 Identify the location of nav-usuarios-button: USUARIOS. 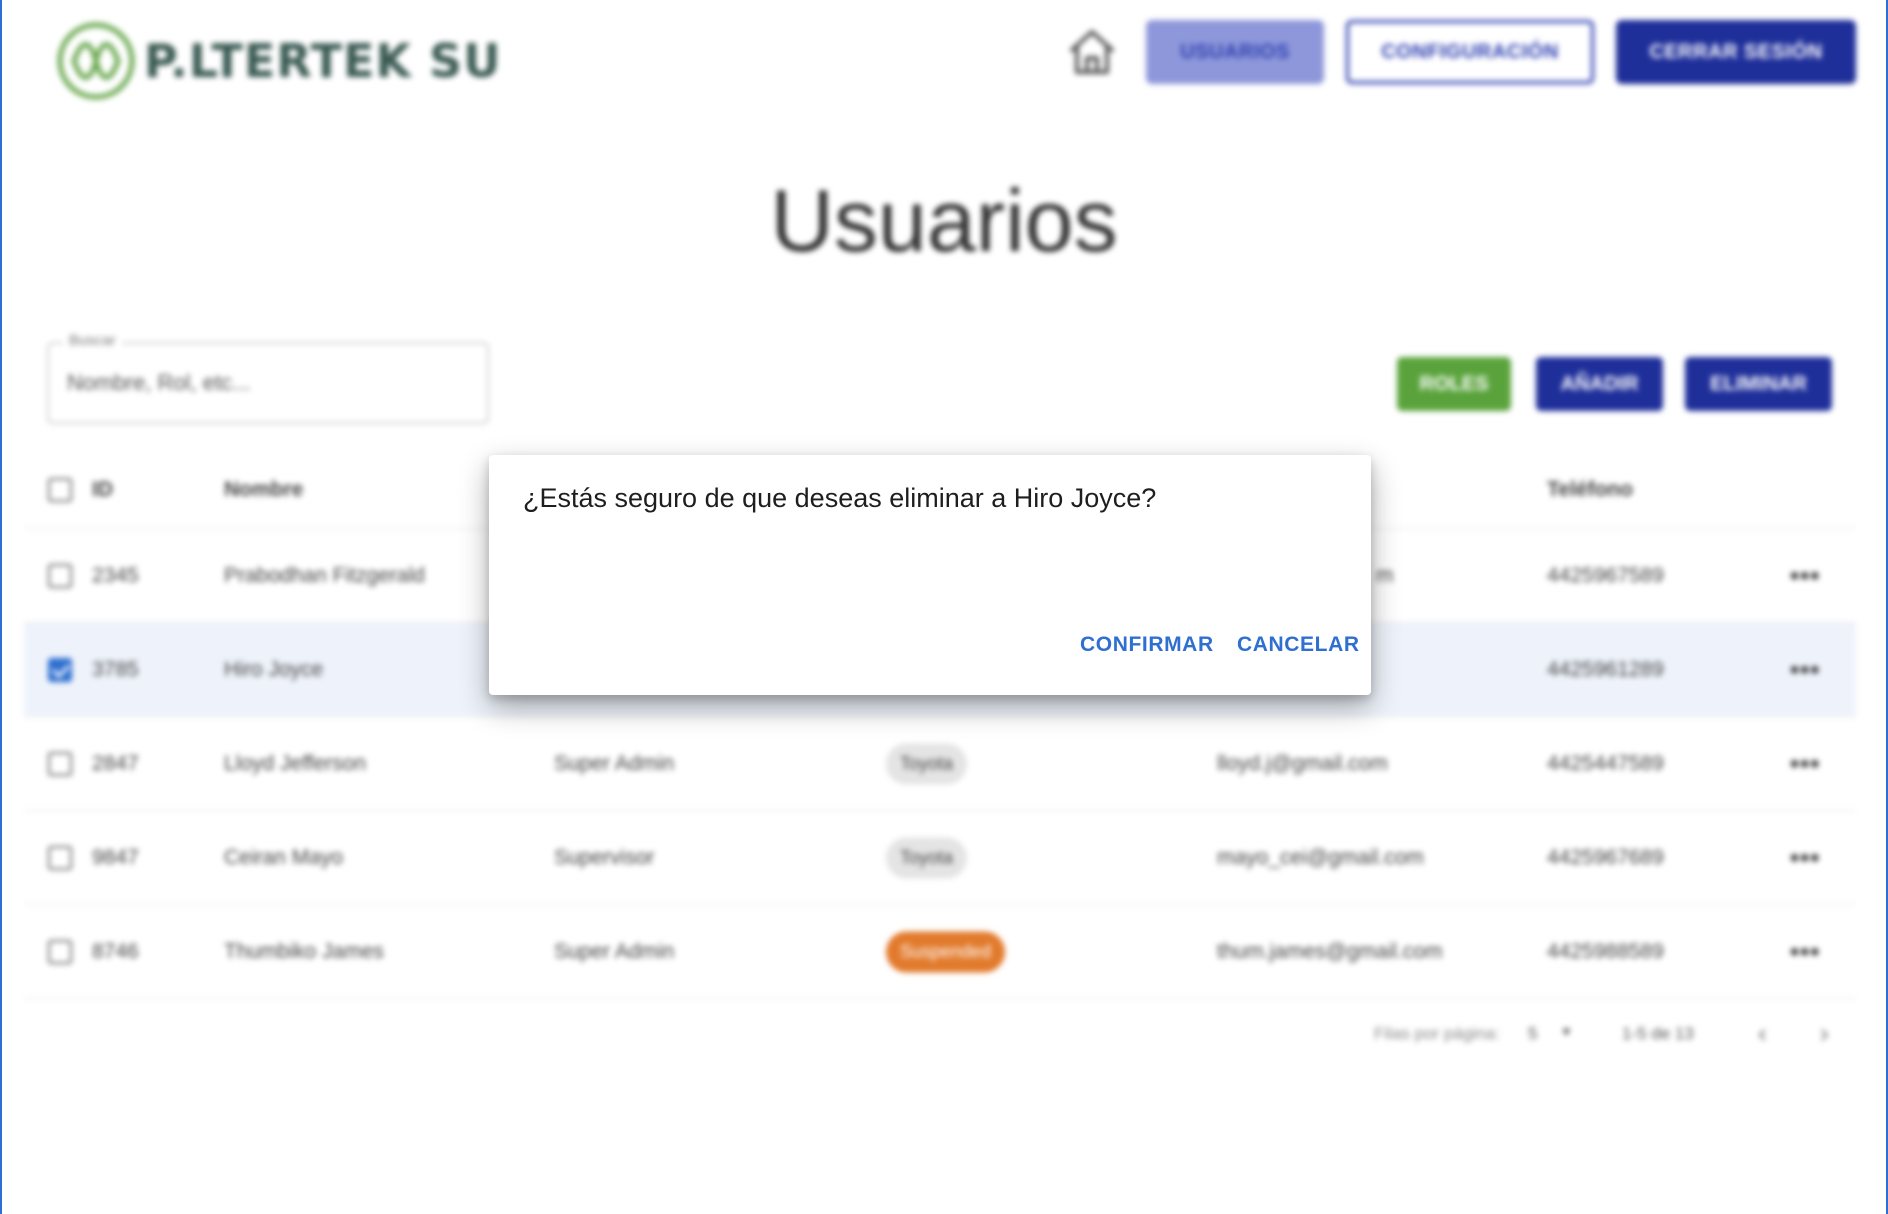
(1235, 52).